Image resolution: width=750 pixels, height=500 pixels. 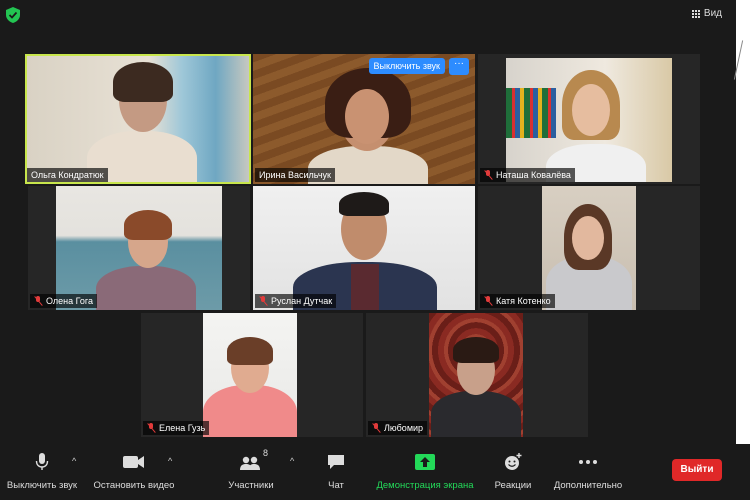 What do you see at coordinates (250, 463) in the screenshot?
I see `participants-icon` at bounding box center [250, 463].